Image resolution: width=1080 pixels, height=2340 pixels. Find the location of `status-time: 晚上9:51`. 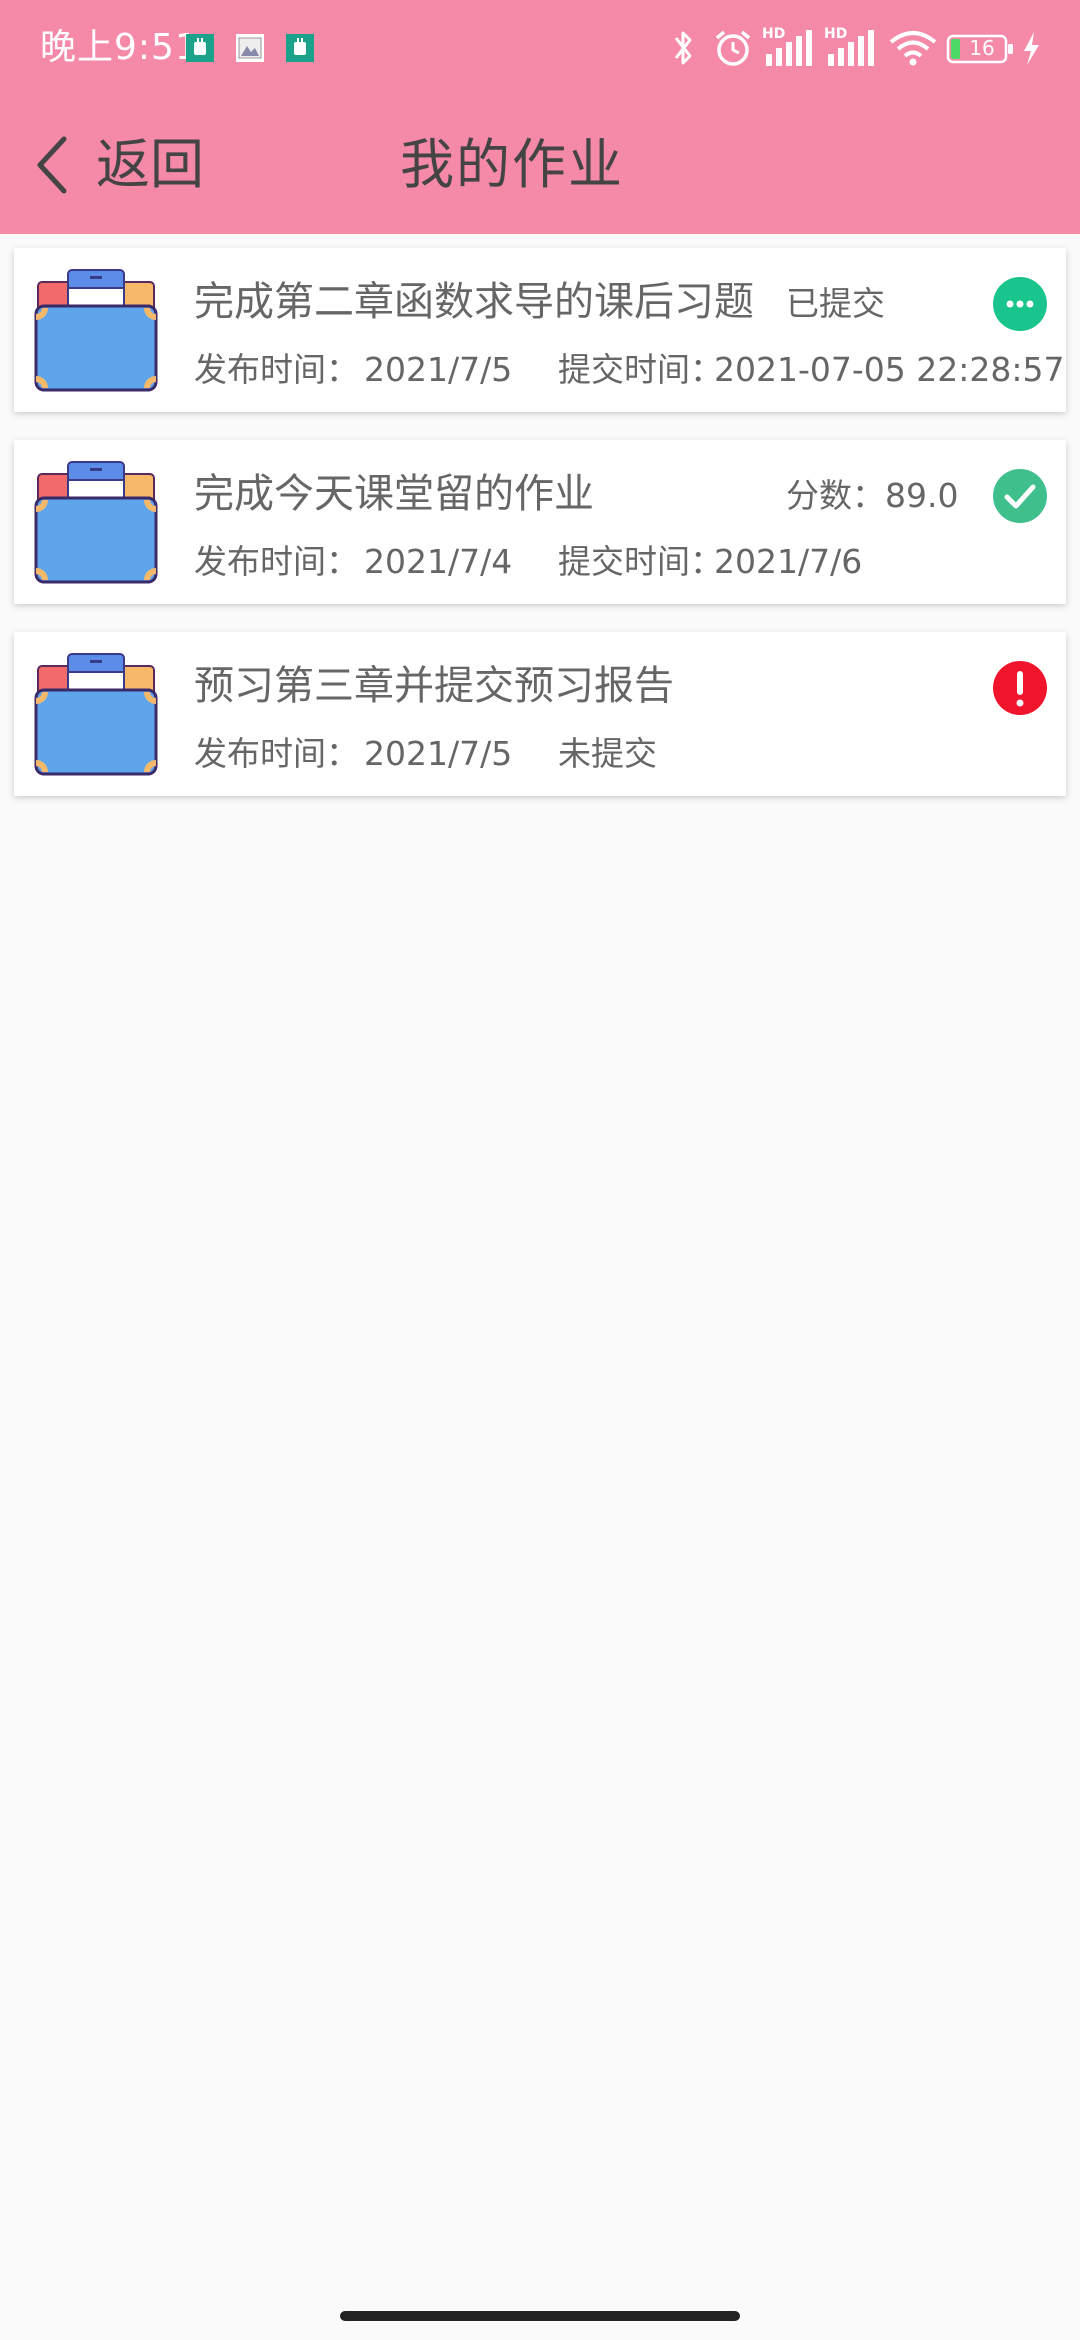

status-time: 晚上9:51 is located at coordinates (119, 47).